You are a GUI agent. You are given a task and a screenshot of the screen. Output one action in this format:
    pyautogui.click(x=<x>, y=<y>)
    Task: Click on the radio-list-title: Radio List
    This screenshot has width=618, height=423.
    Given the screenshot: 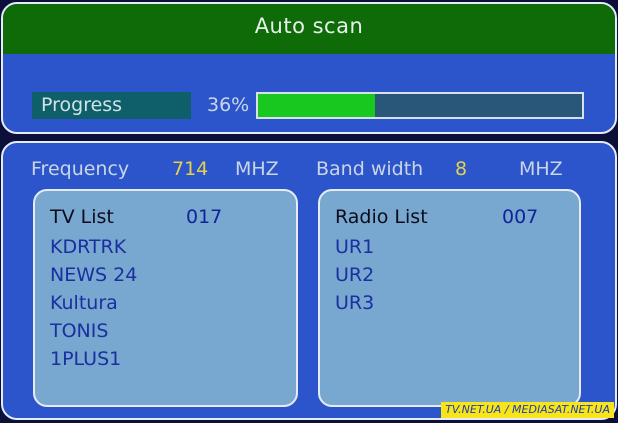 What is the action you would take?
    pyautogui.click(x=381, y=217)
    